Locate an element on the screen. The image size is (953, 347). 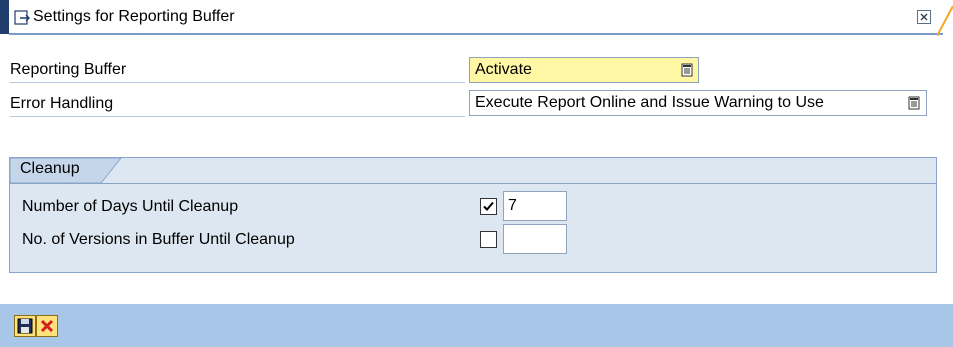
close-icon is located at coordinates (924, 17).